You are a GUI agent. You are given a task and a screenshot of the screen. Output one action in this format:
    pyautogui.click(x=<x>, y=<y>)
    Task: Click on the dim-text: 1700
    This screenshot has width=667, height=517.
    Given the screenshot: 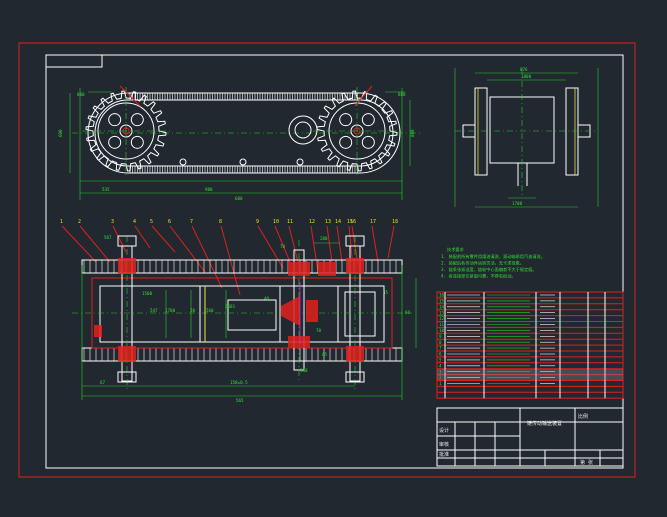 What is the action you would take?
    pyautogui.click(x=517, y=203)
    